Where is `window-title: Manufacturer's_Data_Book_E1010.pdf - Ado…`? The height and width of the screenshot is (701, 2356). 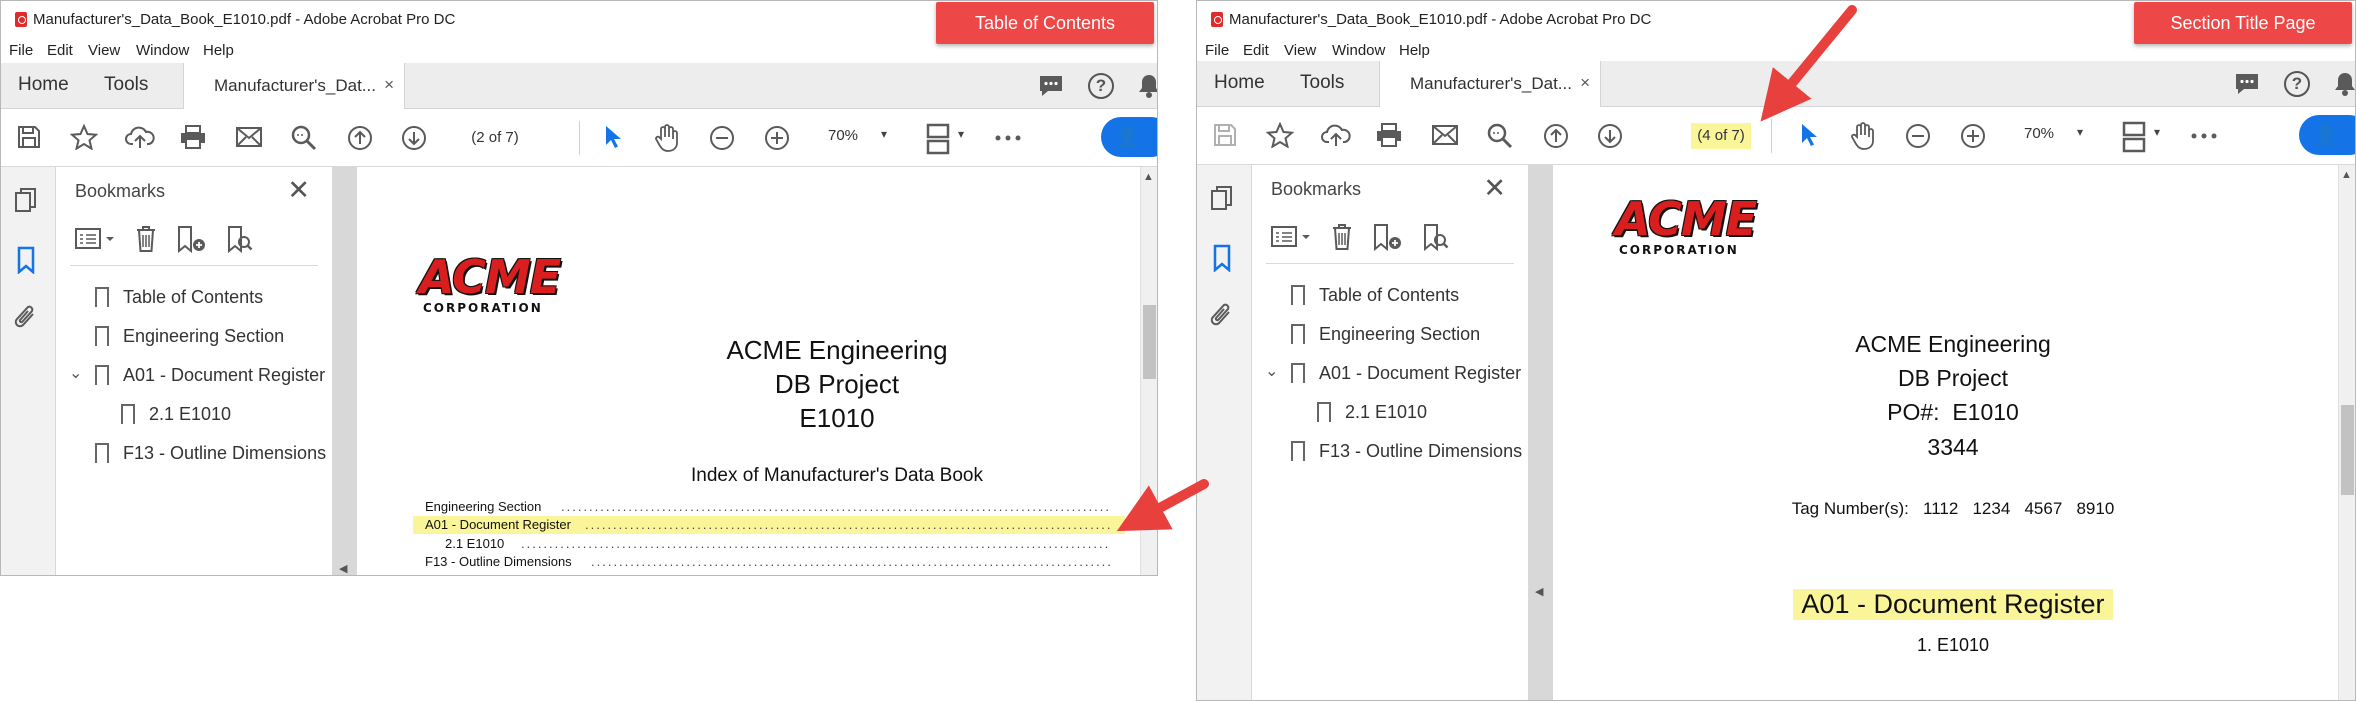
window-title: Manufacturer's_Data_Book_E1010.pdf - Ado… is located at coordinates (1440, 19).